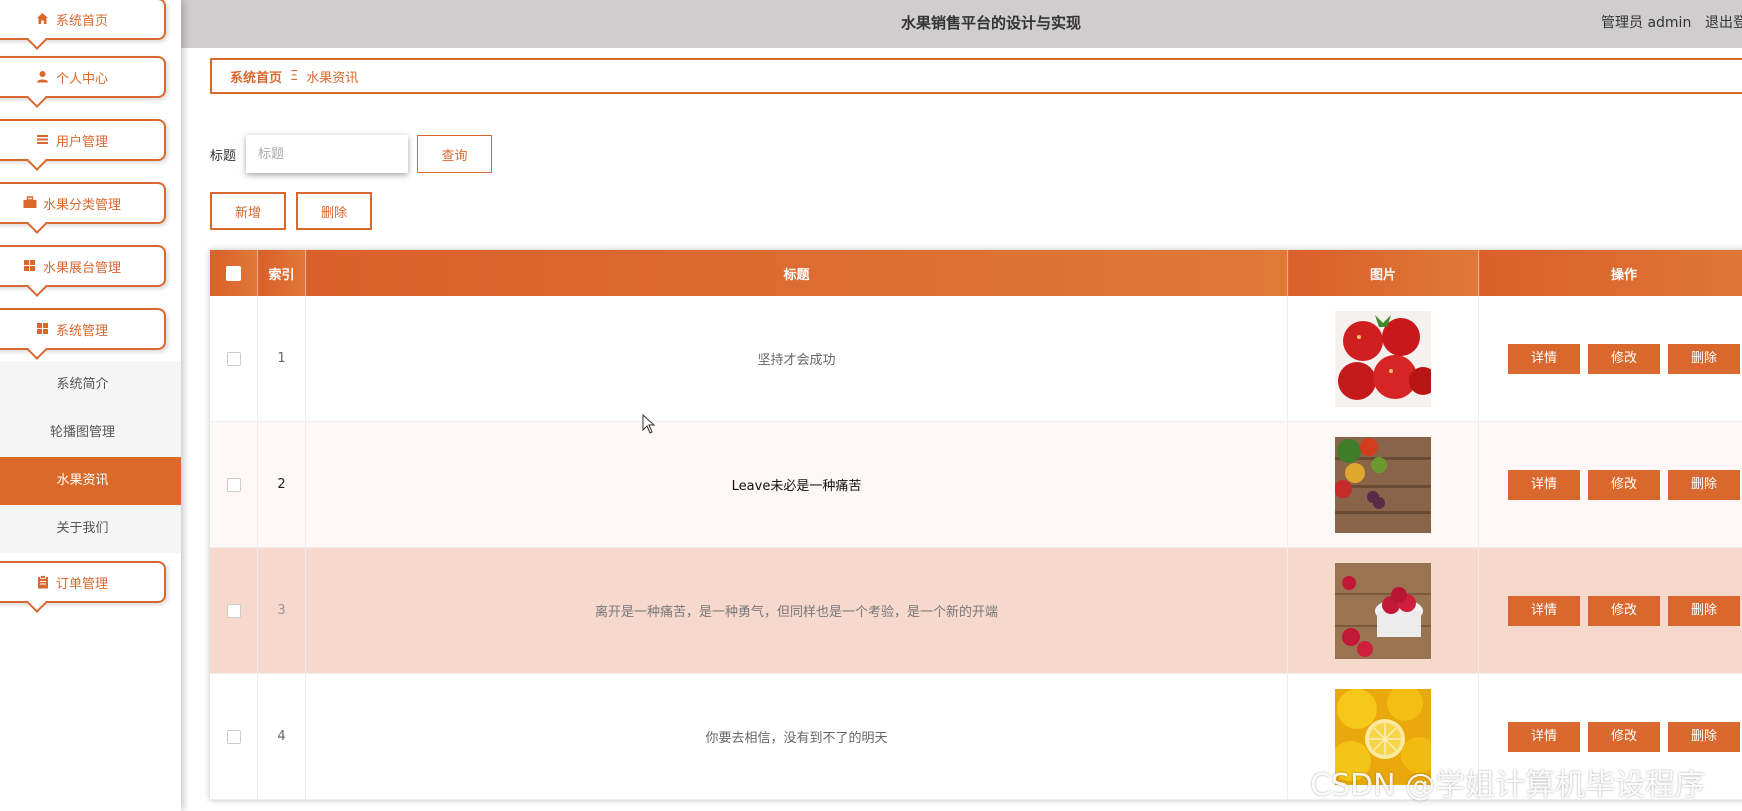  What do you see at coordinates (294, 76) in the screenshot?
I see `breadcrumb-separator: Ξ` at bounding box center [294, 76].